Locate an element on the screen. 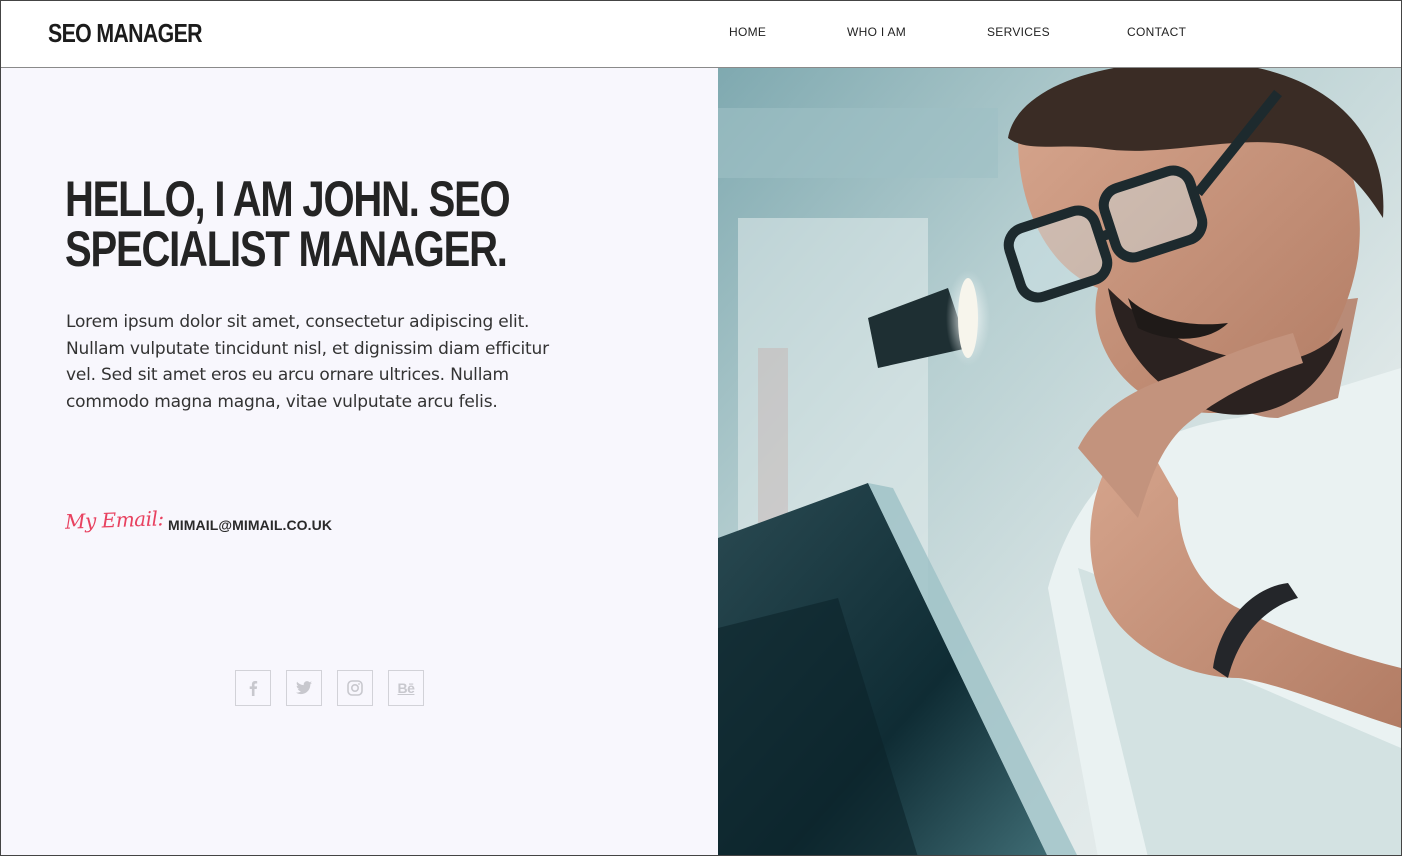 This screenshot has width=1402, height=856. behance-glyph: Bē is located at coordinates (406, 688).